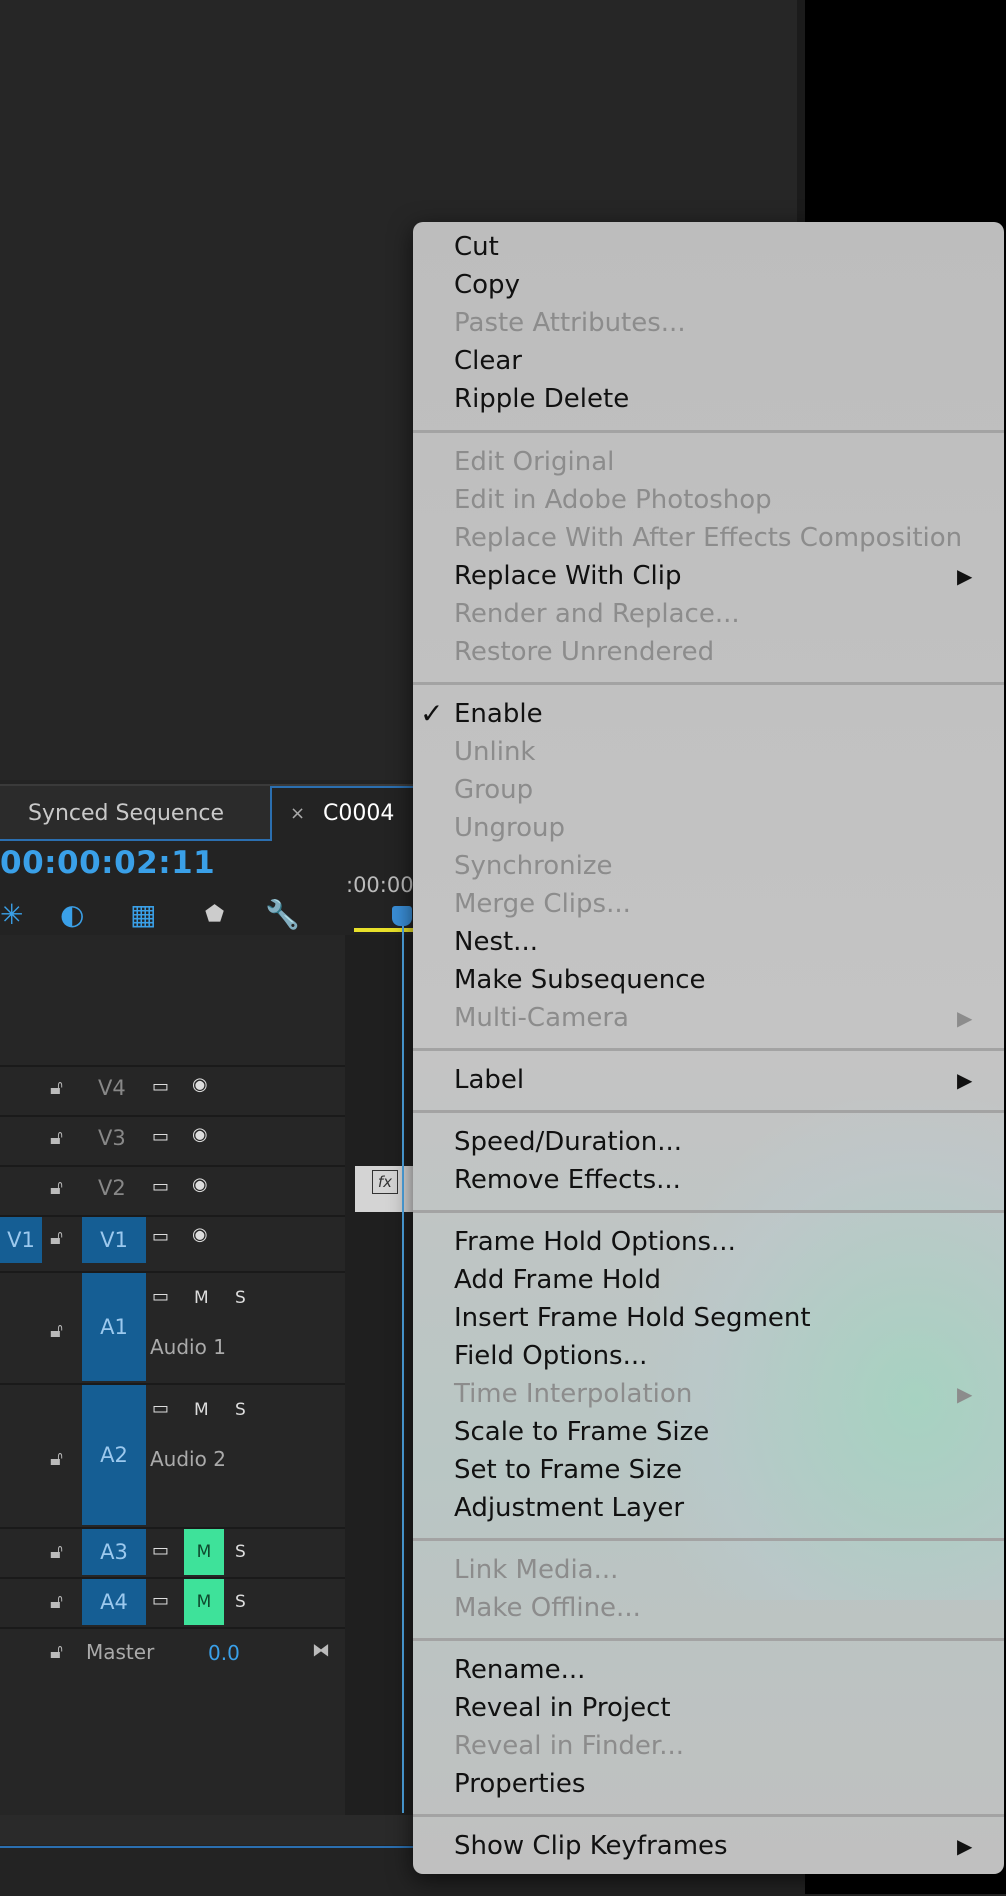 This screenshot has width=1006, height=1896. What do you see at coordinates (533, 866) in the screenshot?
I see `menu-item-synchronize: Synchronize` at bounding box center [533, 866].